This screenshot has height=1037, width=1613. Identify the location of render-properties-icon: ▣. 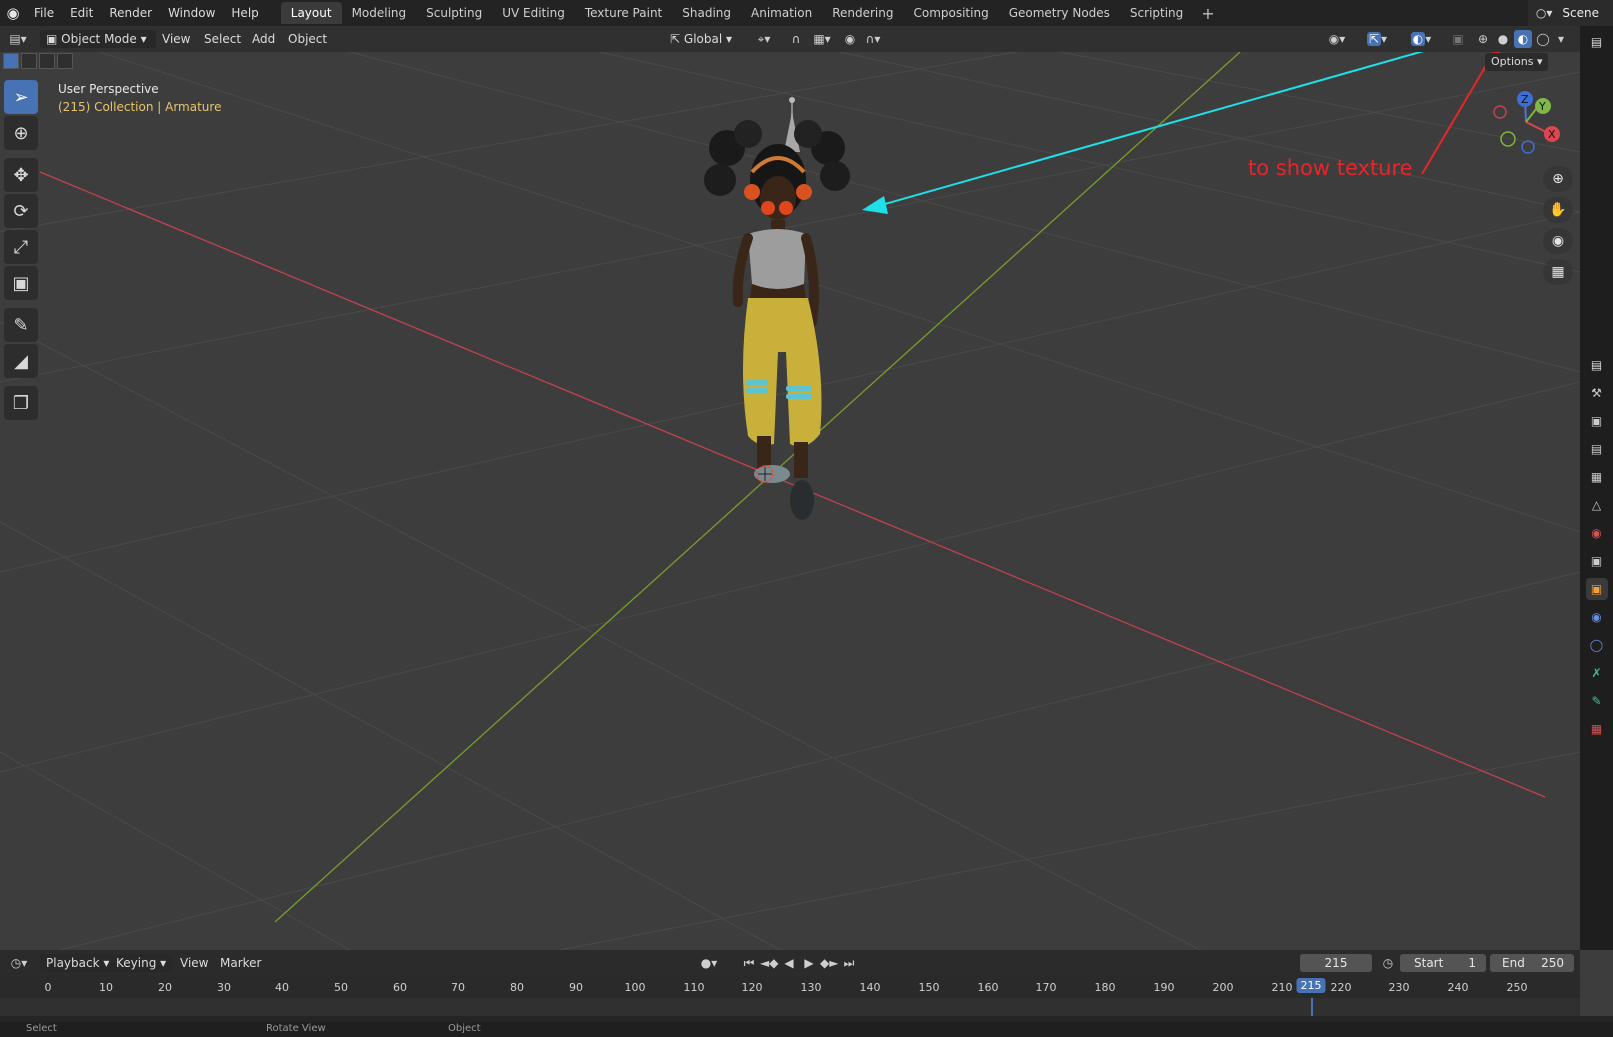
(1597, 421).